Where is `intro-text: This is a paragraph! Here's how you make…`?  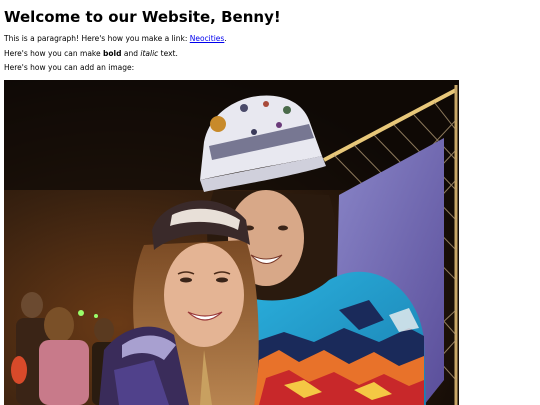
intro-text: This is a paragraph! Here's how you make… is located at coordinates (97, 38).